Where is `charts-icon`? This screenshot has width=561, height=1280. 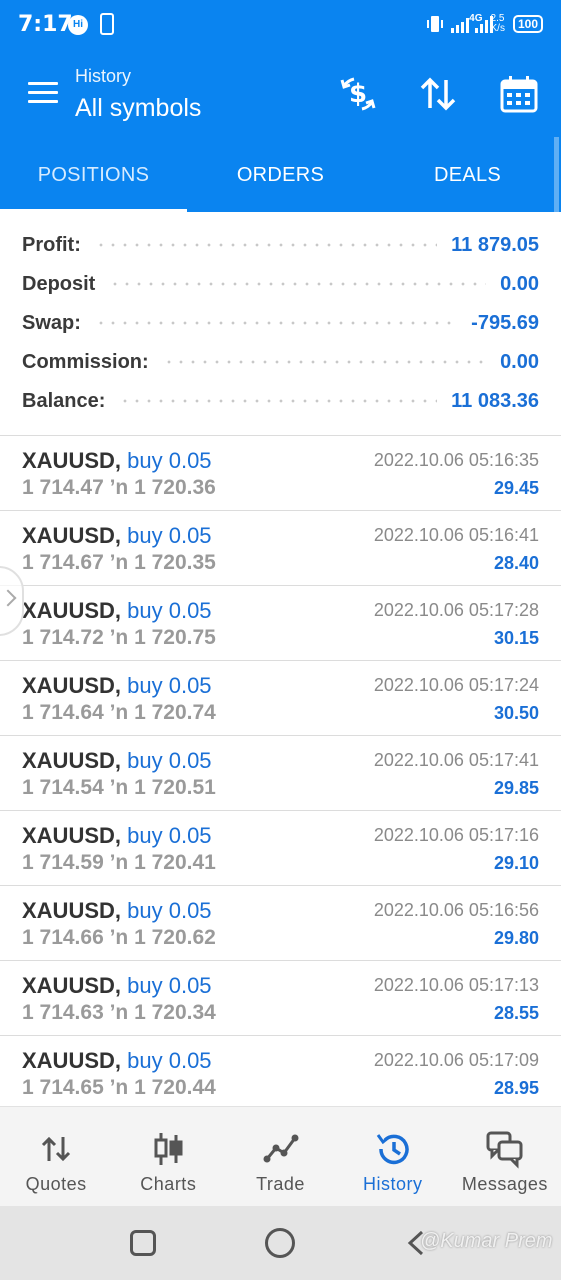 charts-icon is located at coordinates (168, 1149).